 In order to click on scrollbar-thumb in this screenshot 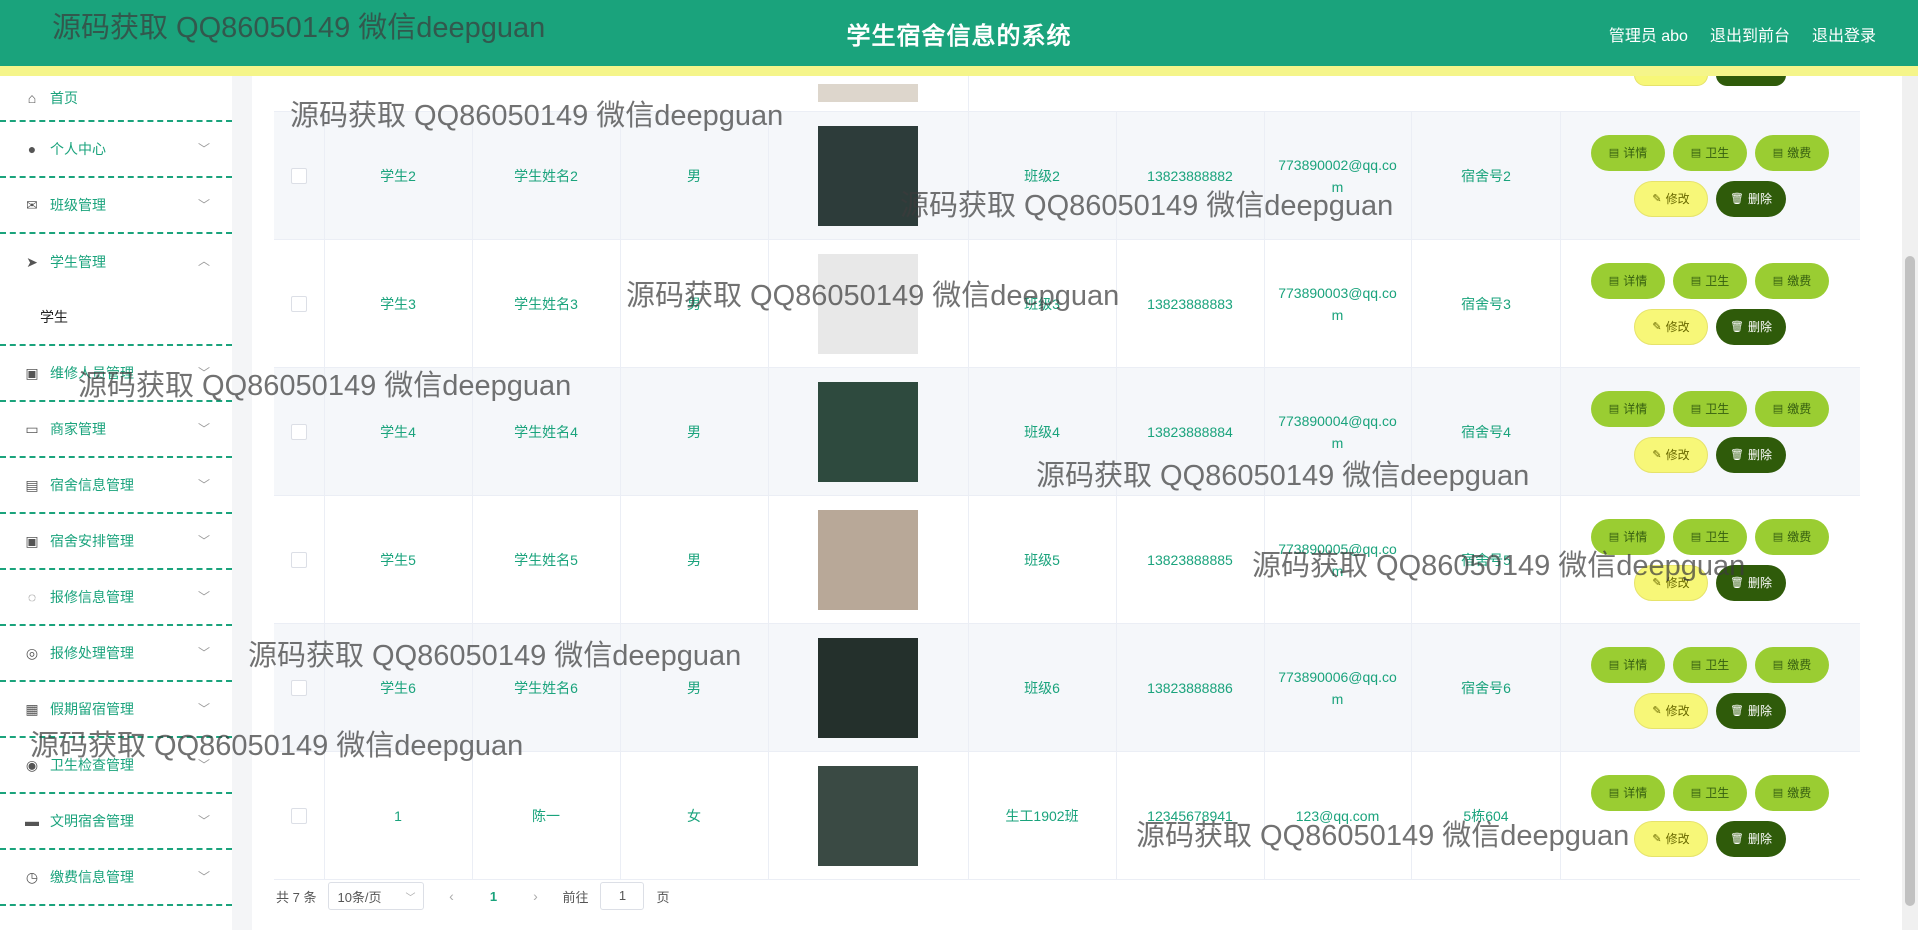, I will do `click(1910, 581)`.